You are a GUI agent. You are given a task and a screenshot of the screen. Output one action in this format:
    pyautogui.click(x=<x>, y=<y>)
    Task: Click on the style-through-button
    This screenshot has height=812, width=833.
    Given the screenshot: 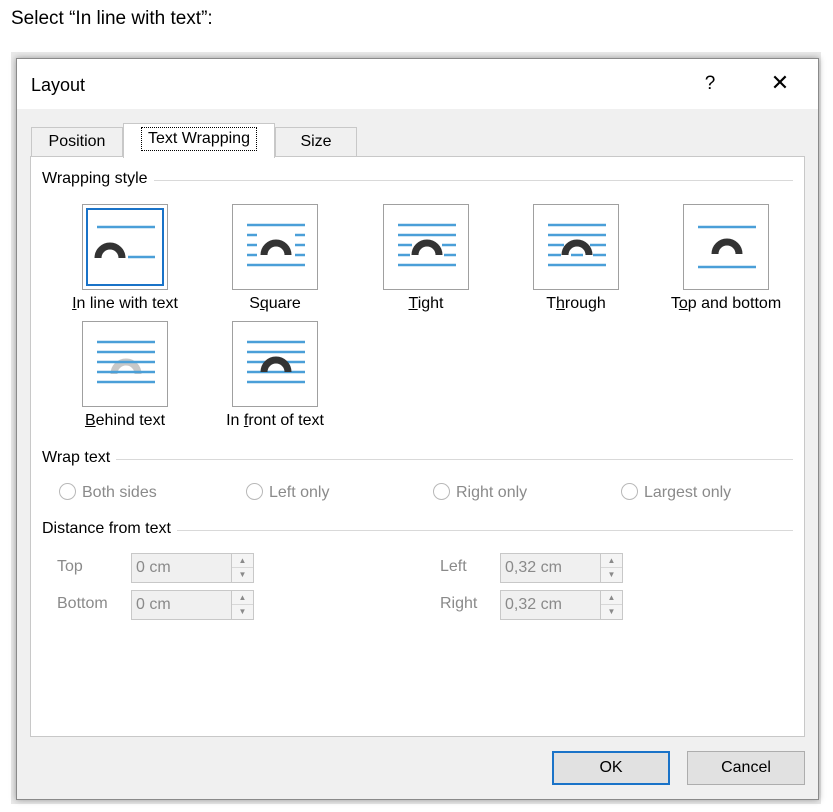 What is the action you would take?
    pyautogui.click(x=576, y=247)
    